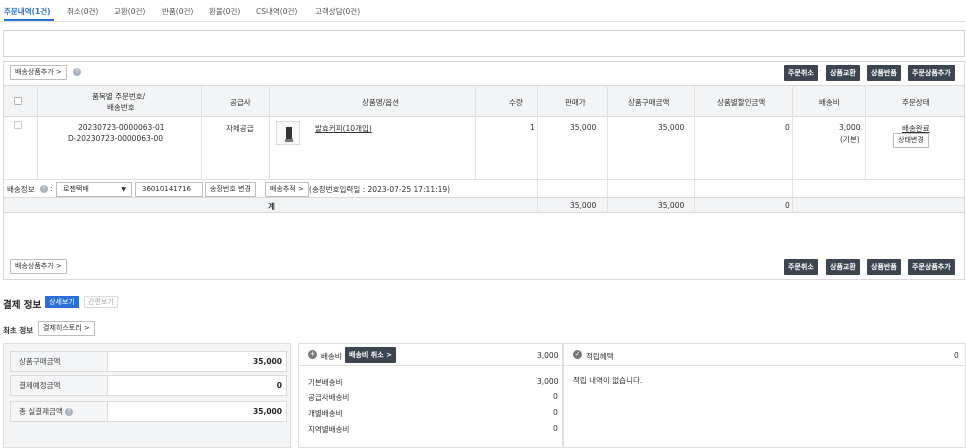 Image resolution: width=966 pixels, height=448 pixels. Describe the element at coordinates (380, 189) in the screenshot. I see `tracking-input-date: (송장번호입력일 : 2023-07-25 17:11:19)` at that location.